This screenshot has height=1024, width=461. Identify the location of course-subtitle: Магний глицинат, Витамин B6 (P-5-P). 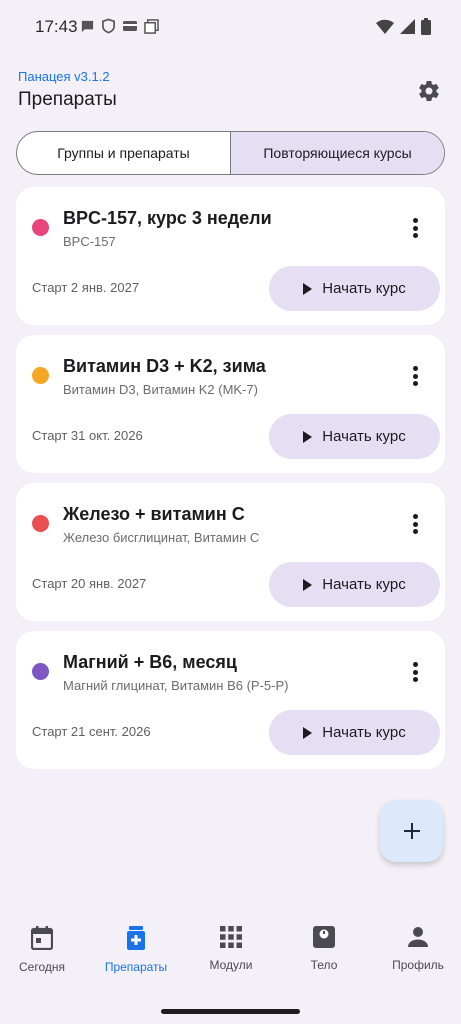
(176, 685).